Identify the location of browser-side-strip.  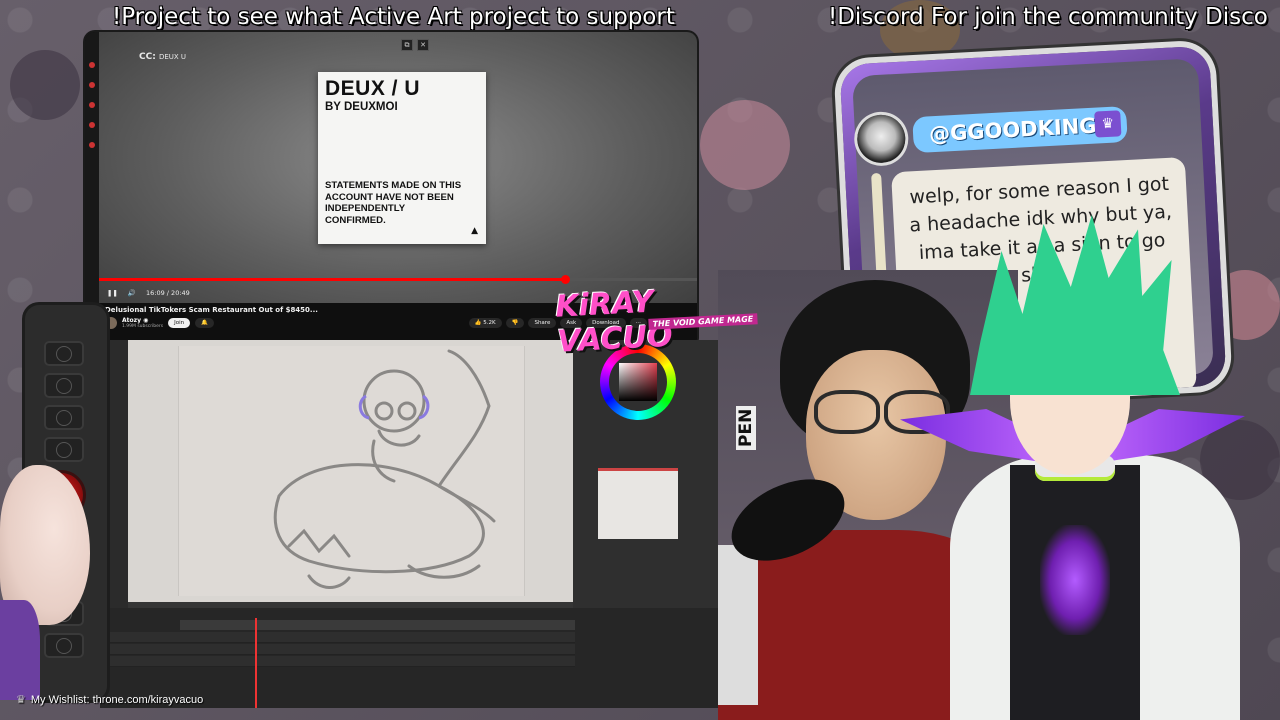
(92, 187).